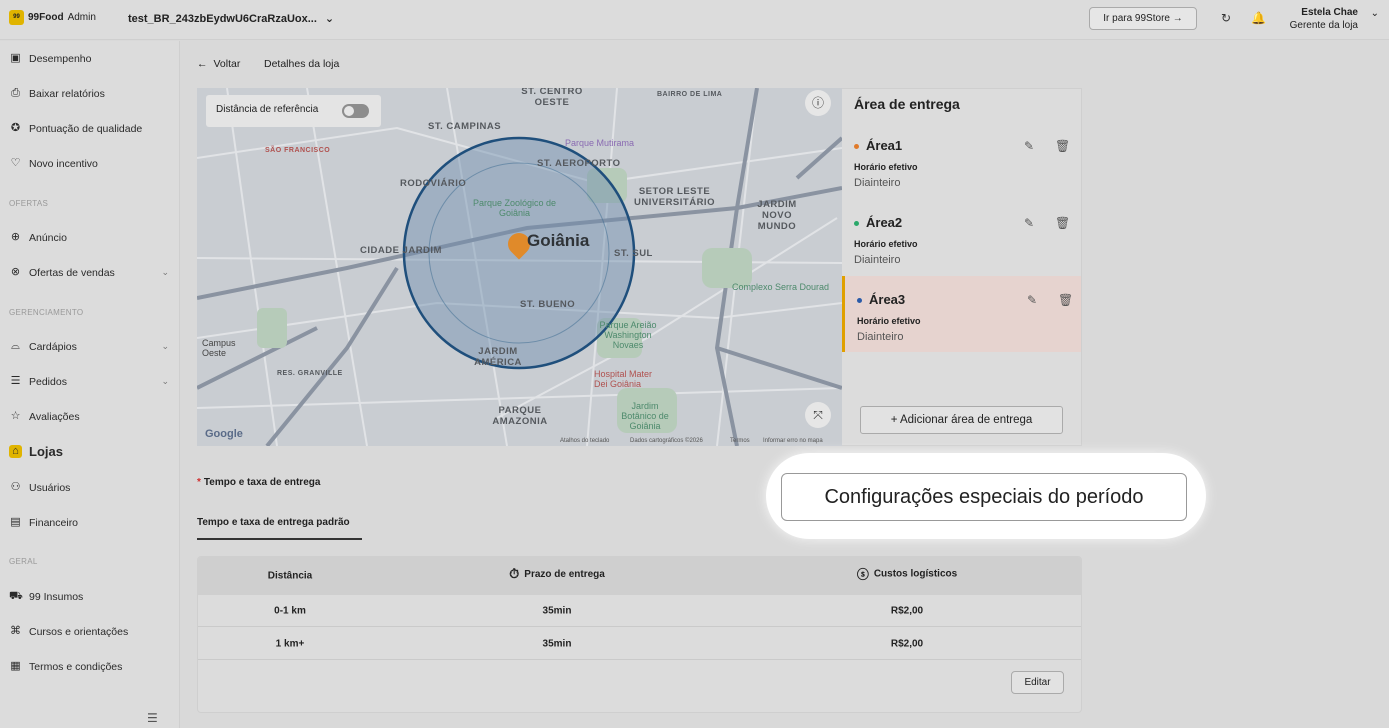  I want to click on graduation-icon: ⌘, so click(15, 631).